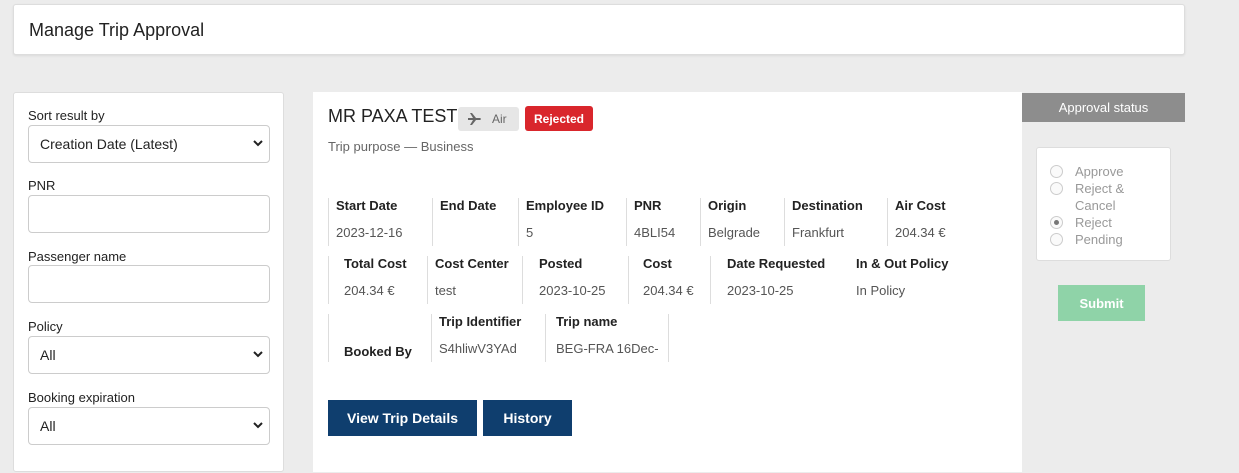 This screenshot has width=1239, height=473. Describe the element at coordinates (920, 205) in the screenshot. I see `field-label: Air Cost` at that location.